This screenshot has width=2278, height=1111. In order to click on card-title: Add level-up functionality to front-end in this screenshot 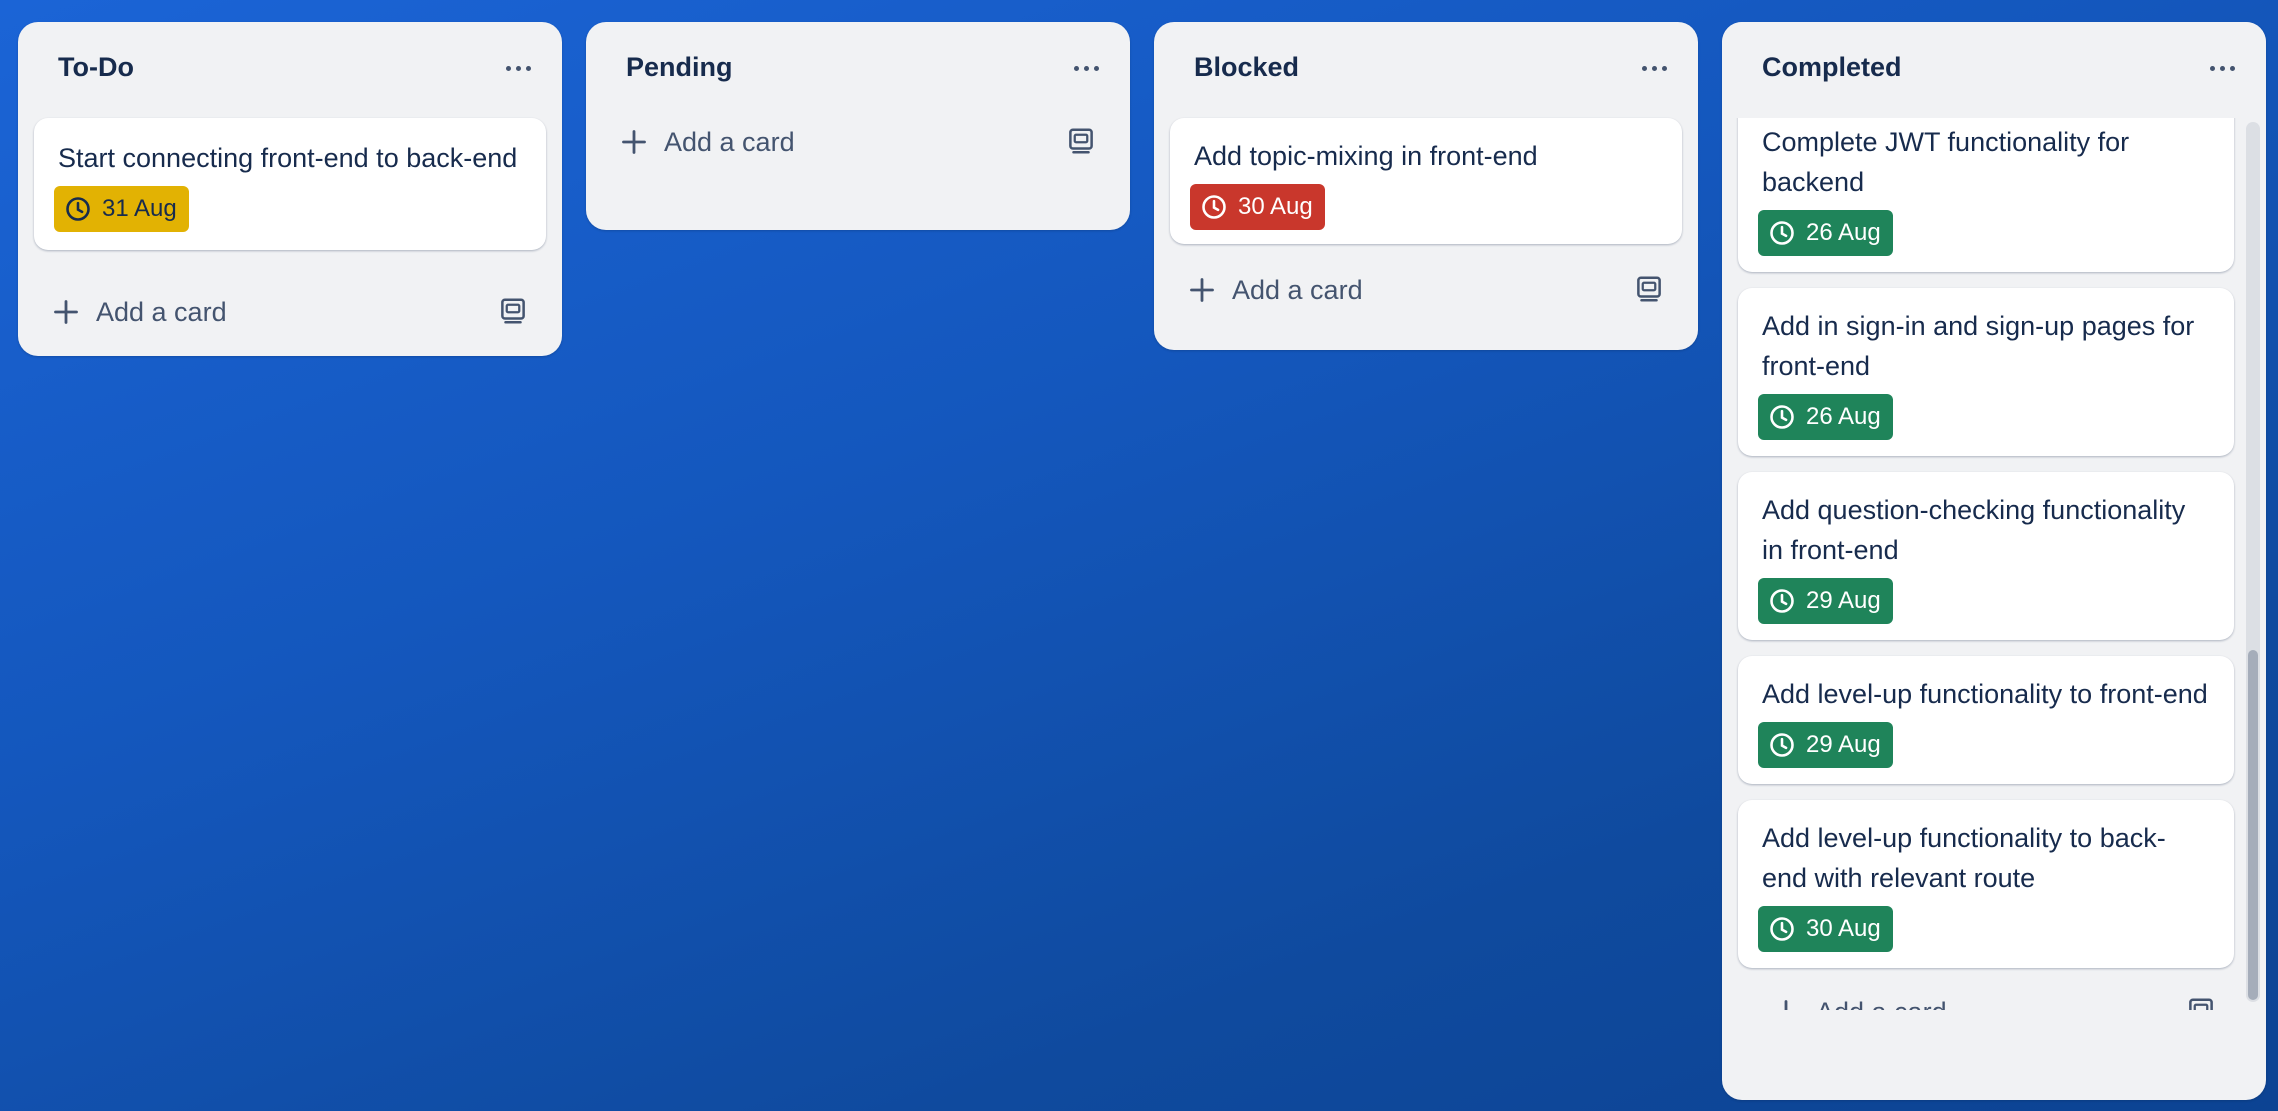, I will do `click(1985, 694)`.